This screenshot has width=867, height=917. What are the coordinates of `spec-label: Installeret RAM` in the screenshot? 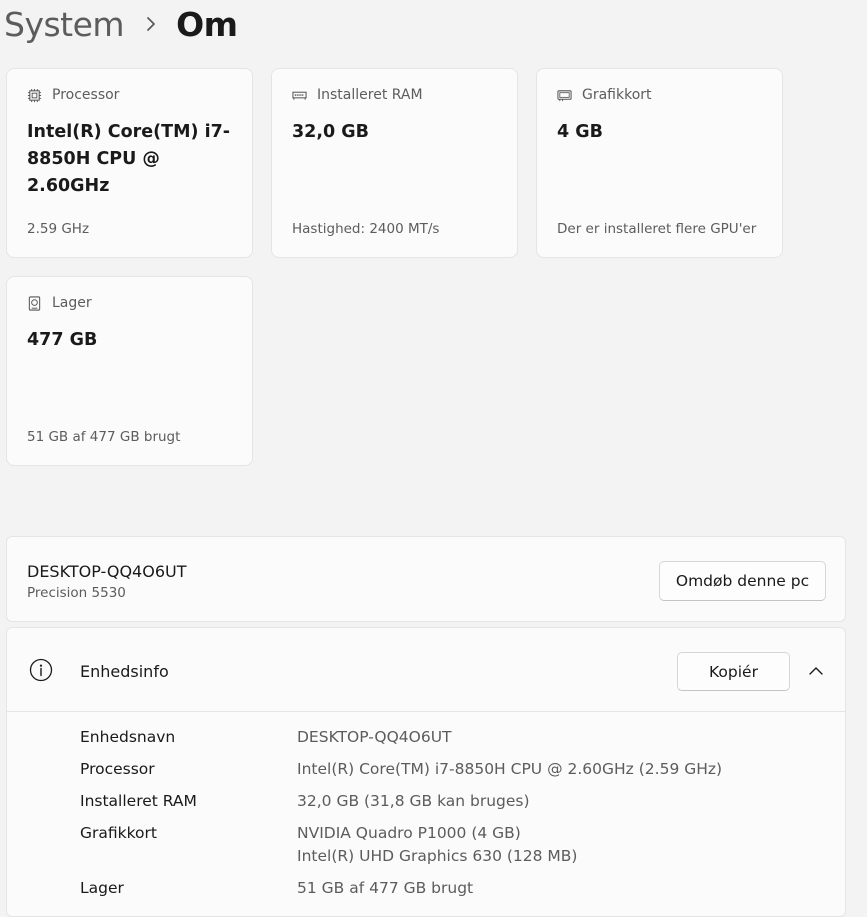 It's located at (138, 801).